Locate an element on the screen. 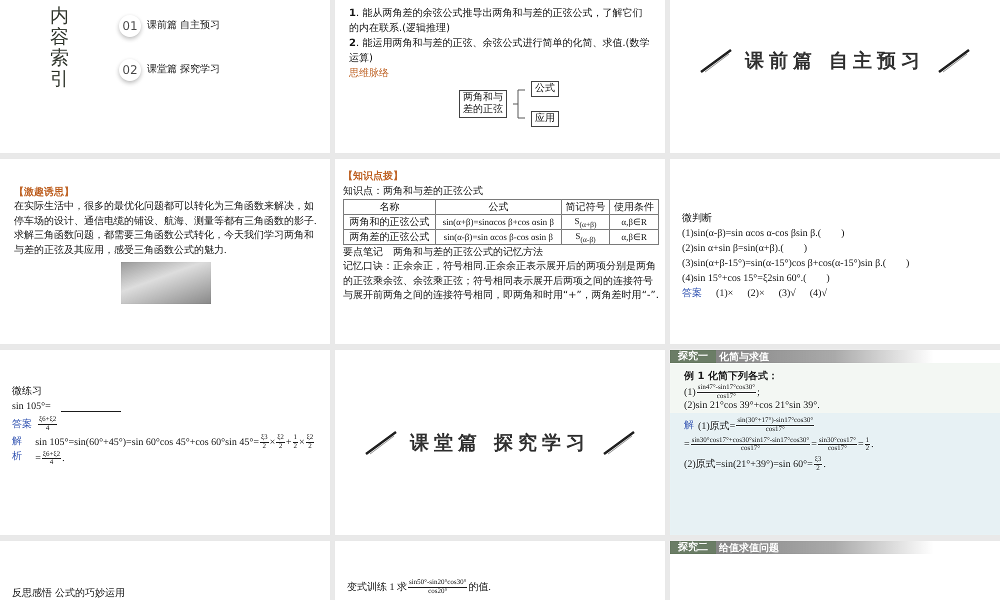 This screenshot has width=1000, height=600. table-header: 公式 is located at coordinates (498, 207).